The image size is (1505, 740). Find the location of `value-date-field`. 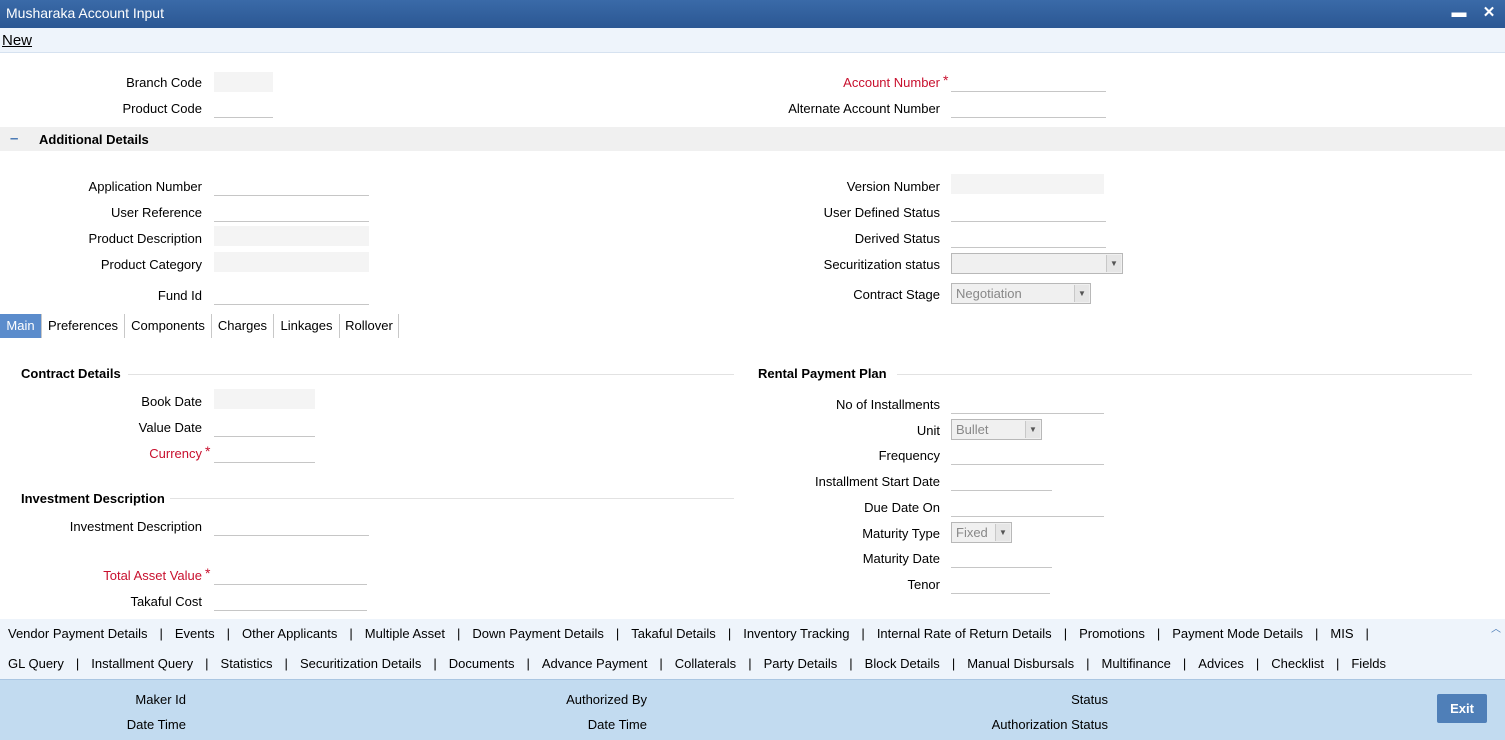

value-date-field is located at coordinates (264, 427).